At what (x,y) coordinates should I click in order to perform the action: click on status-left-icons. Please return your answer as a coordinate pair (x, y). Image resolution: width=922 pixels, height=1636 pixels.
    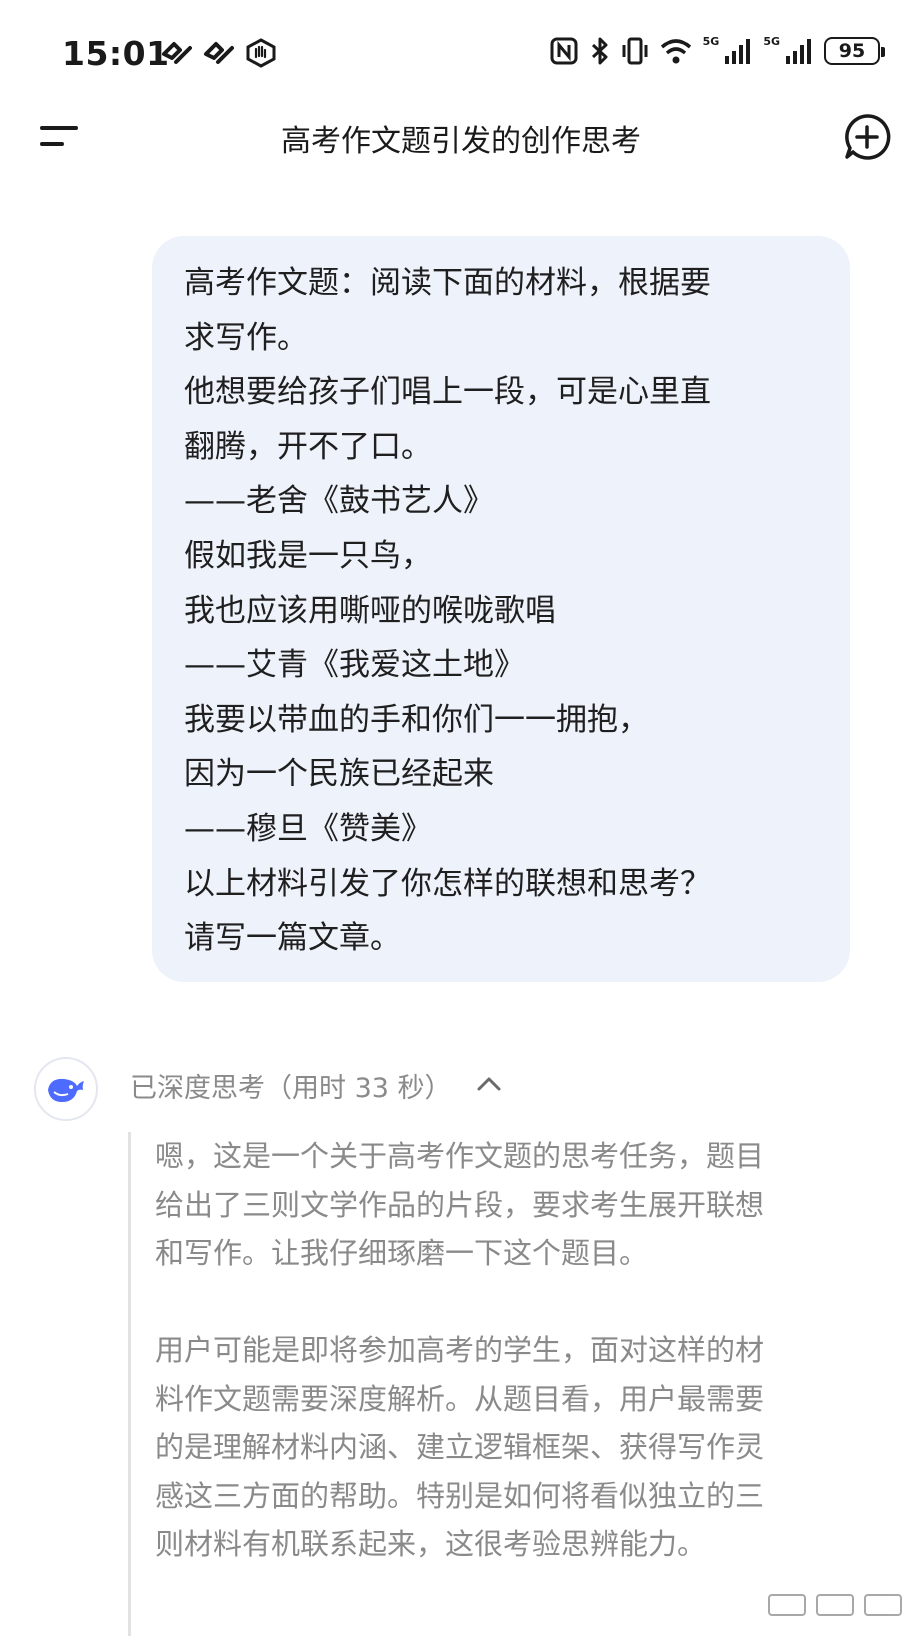
    Looking at the image, I should click on (219, 53).